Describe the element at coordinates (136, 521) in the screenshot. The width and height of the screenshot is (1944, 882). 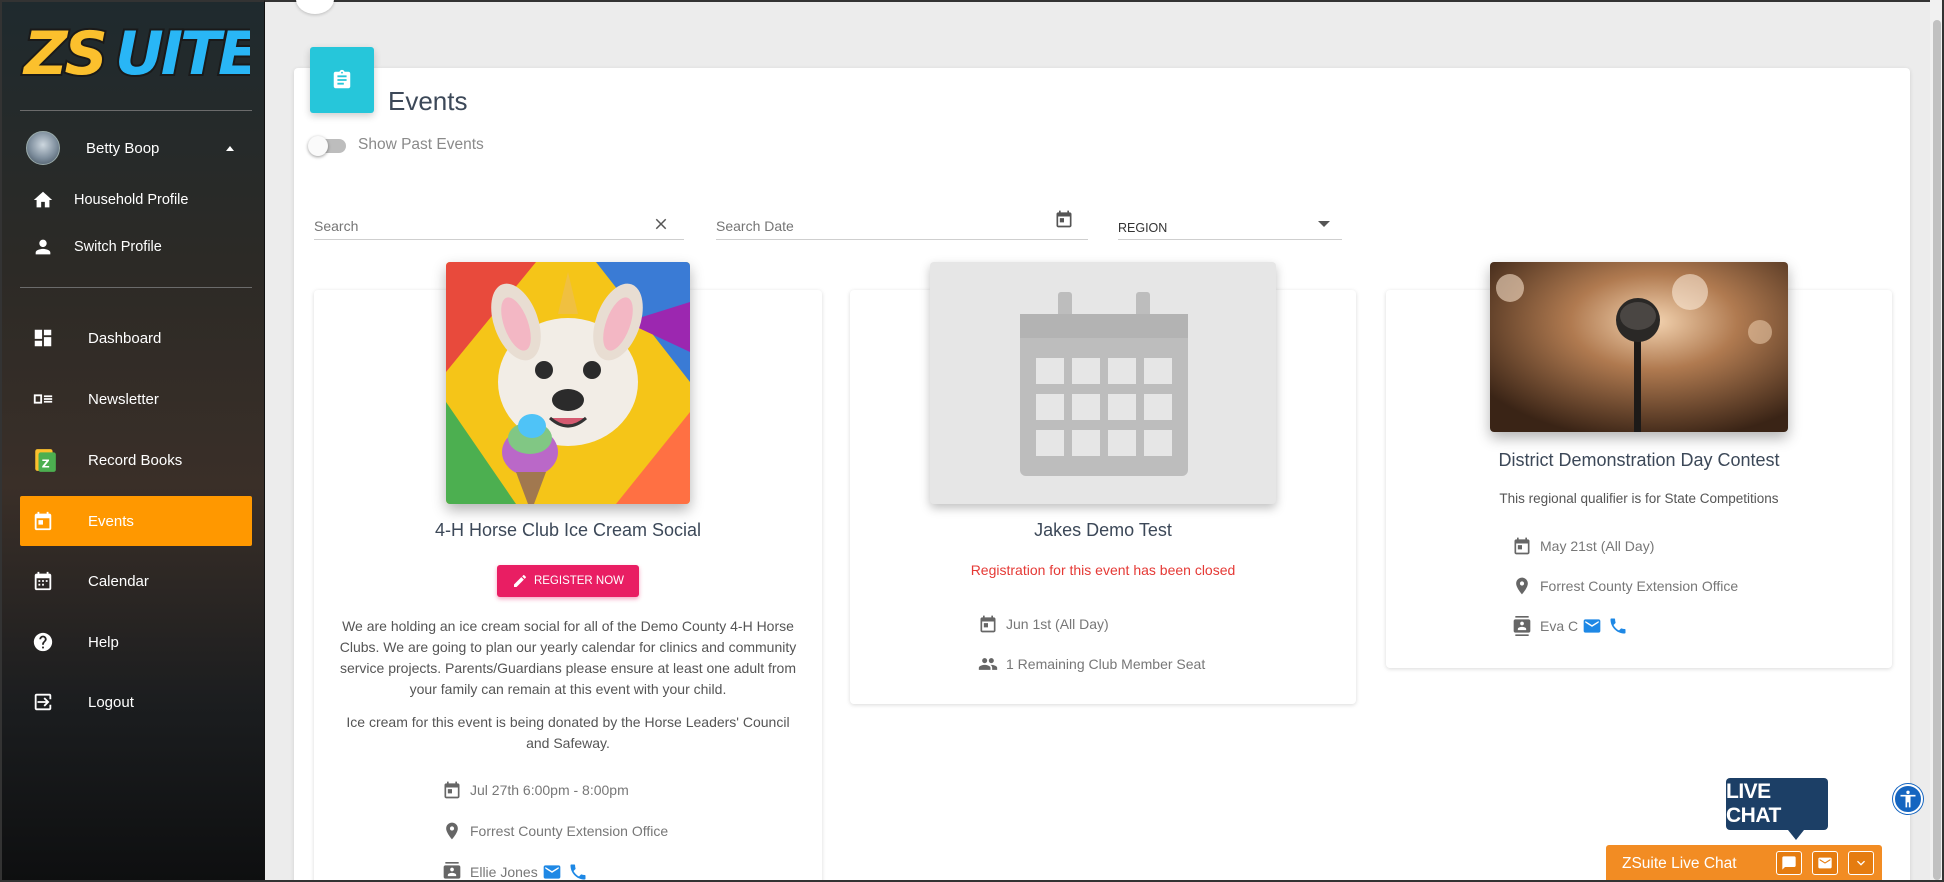
I see `sidebar-item-events: Events` at that location.